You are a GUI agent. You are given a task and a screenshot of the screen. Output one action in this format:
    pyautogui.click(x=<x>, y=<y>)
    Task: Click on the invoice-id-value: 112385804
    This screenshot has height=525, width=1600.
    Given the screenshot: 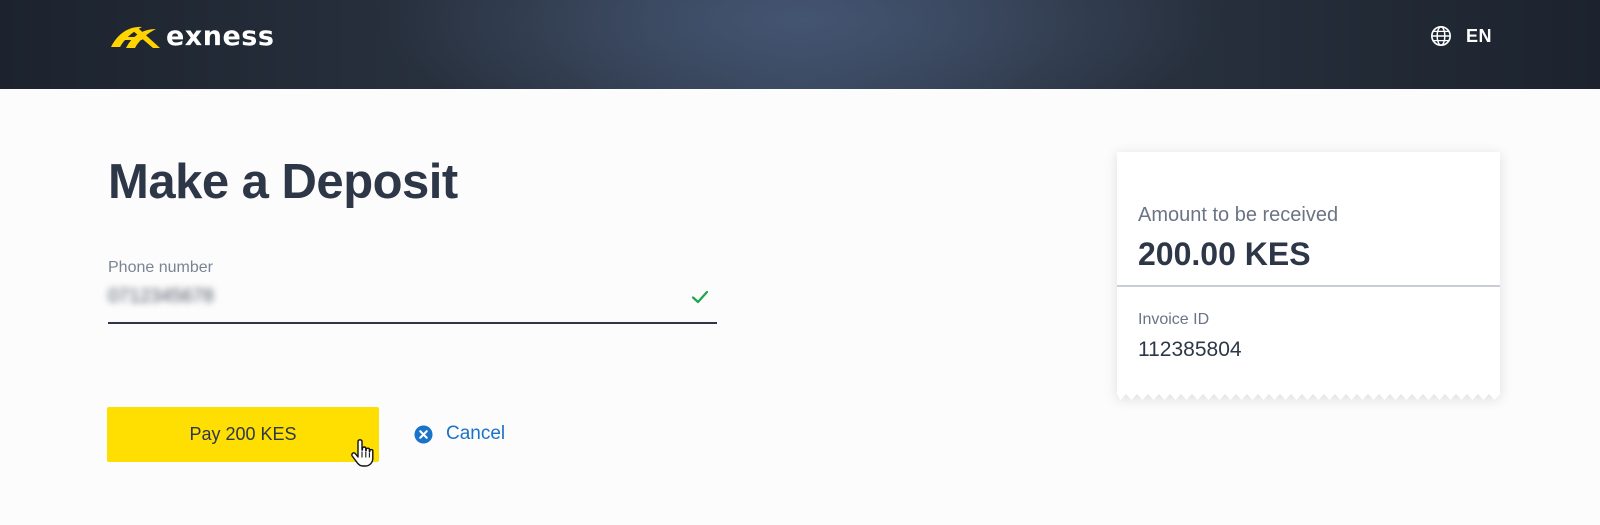 What is the action you would take?
    pyautogui.click(x=1190, y=349)
    